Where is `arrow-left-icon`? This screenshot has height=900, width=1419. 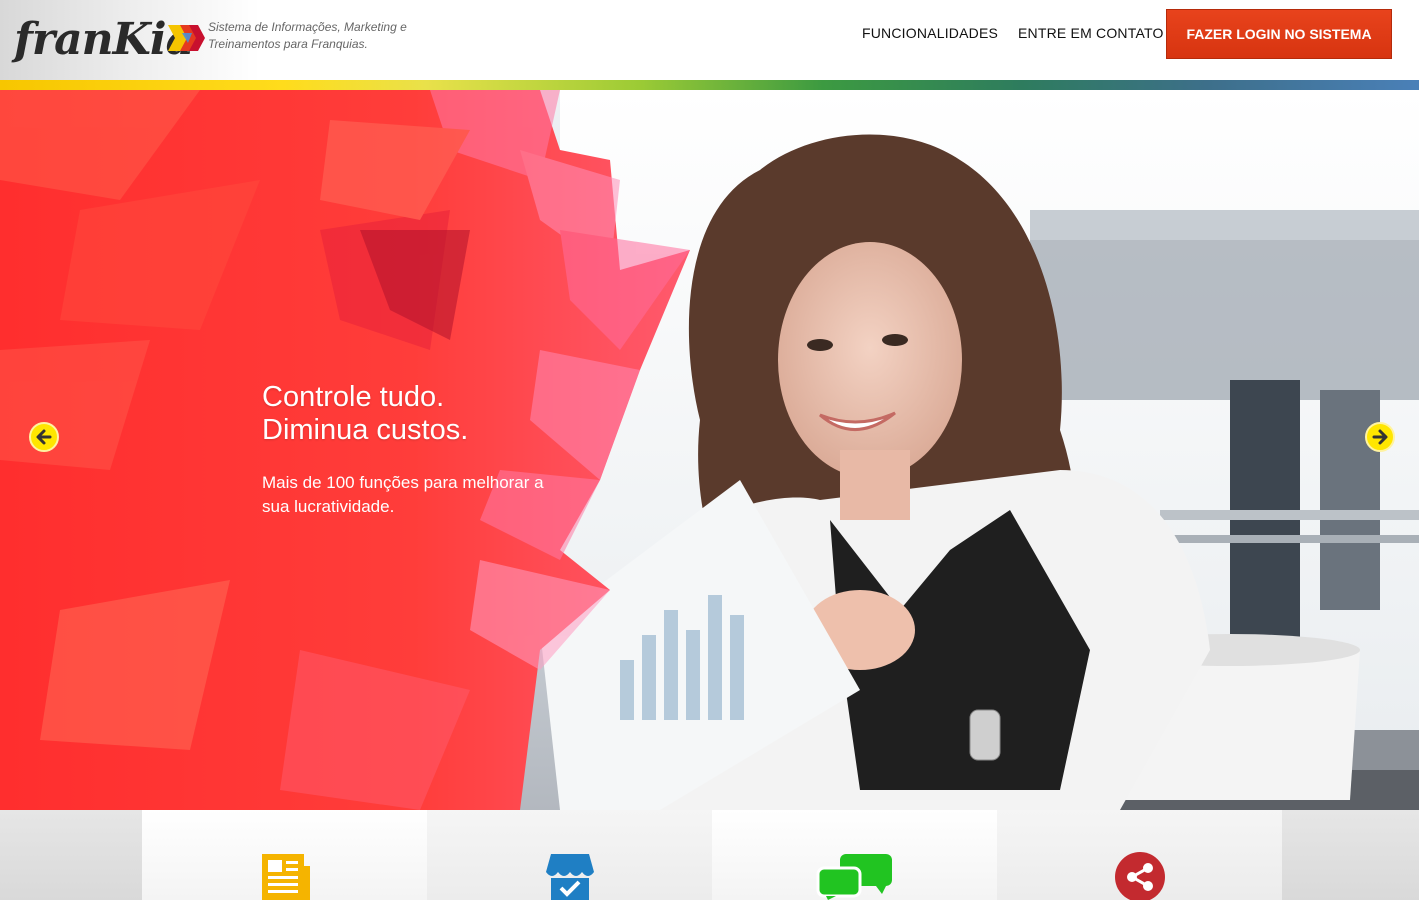 arrow-left-icon is located at coordinates (44, 437).